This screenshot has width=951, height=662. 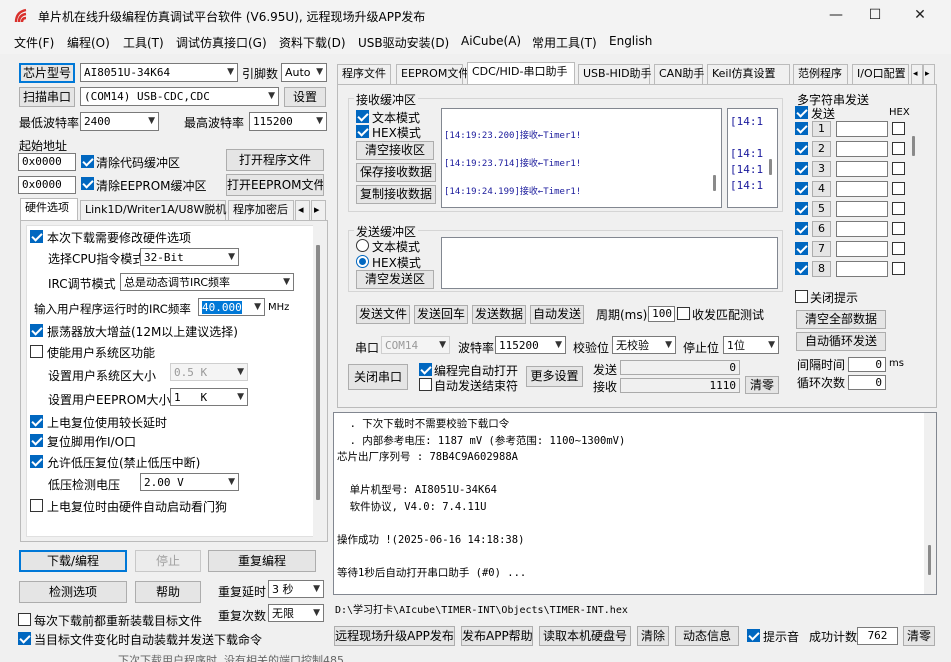 What do you see at coordinates (748, 74) in the screenshot?
I see `tab-keil: Keil仿真设置` at bounding box center [748, 74].